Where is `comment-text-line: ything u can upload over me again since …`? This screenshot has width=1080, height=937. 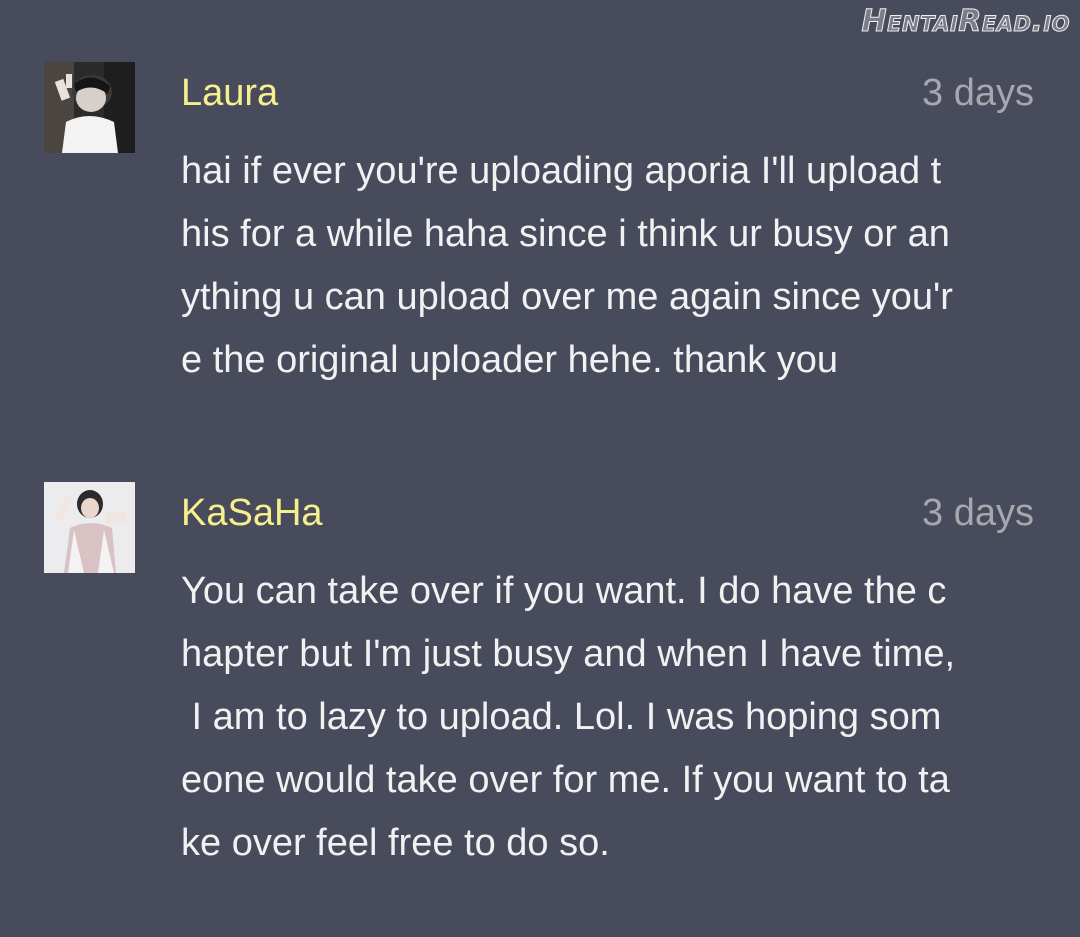 comment-text-line: ything u can upload over me again since … is located at coordinates (567, 297).